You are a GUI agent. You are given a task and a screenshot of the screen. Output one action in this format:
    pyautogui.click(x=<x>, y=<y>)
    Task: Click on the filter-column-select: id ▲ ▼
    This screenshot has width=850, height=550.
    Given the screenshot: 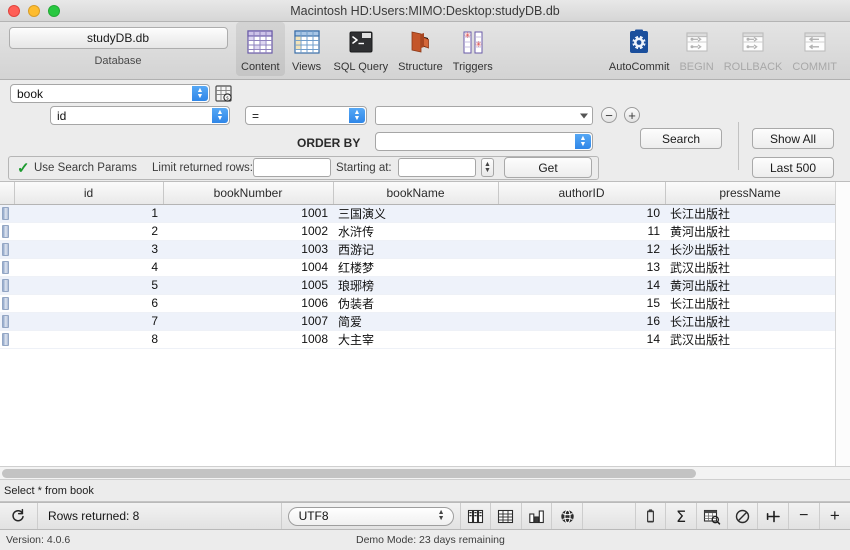 What is the action you would take?
    pyautogui.click(x=140, y=115)
    